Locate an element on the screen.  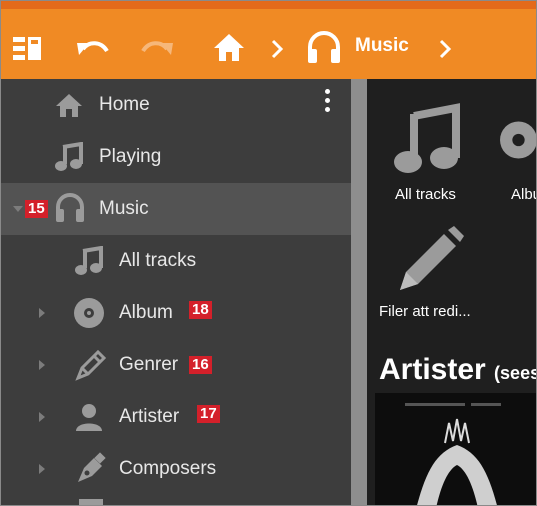
panel-splitter is located at coordinates (359, 292).